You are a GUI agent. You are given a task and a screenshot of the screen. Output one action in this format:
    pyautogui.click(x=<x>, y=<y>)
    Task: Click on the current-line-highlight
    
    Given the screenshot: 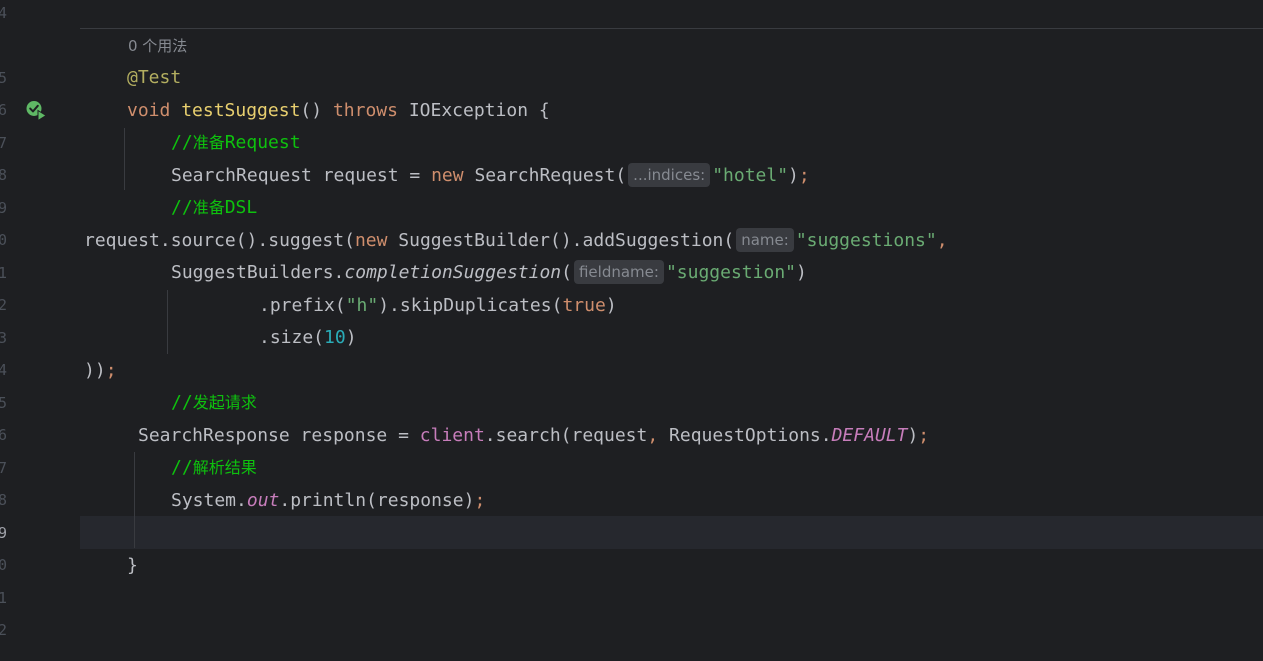 What is the action you would take?
    pyautogui.click(x=671, y=532)
    